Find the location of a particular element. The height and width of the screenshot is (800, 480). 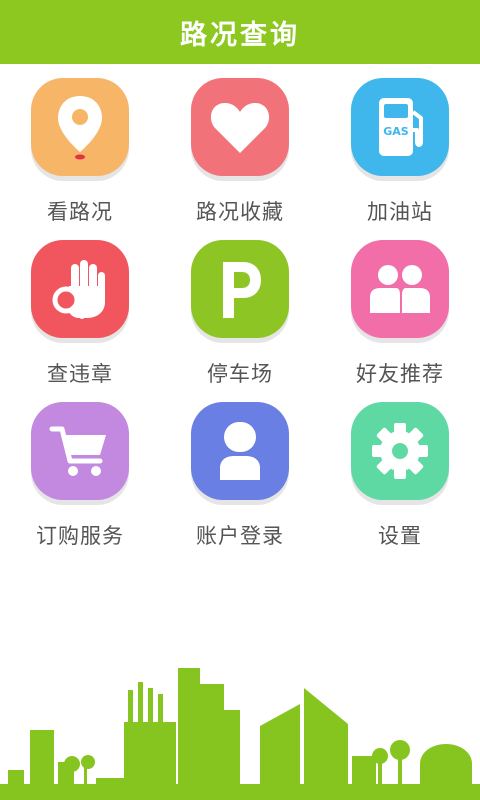

users-icon is located at coordinates (400, 289).